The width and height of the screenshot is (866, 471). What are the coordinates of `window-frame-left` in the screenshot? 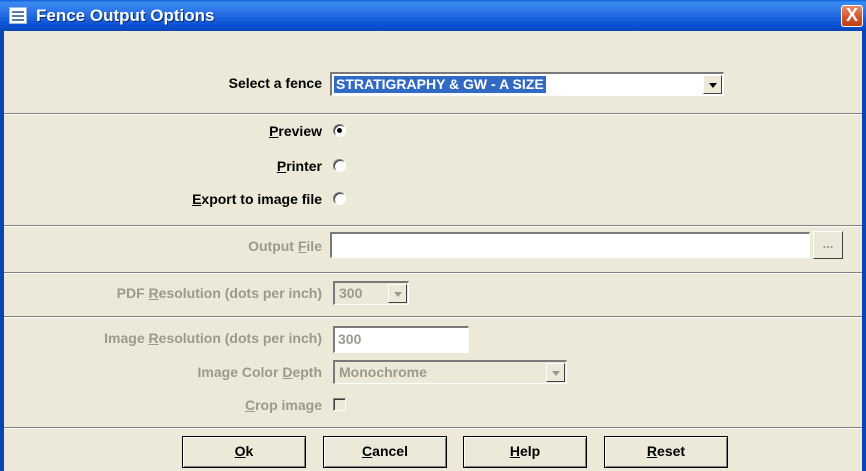 It's located at (2, 251).